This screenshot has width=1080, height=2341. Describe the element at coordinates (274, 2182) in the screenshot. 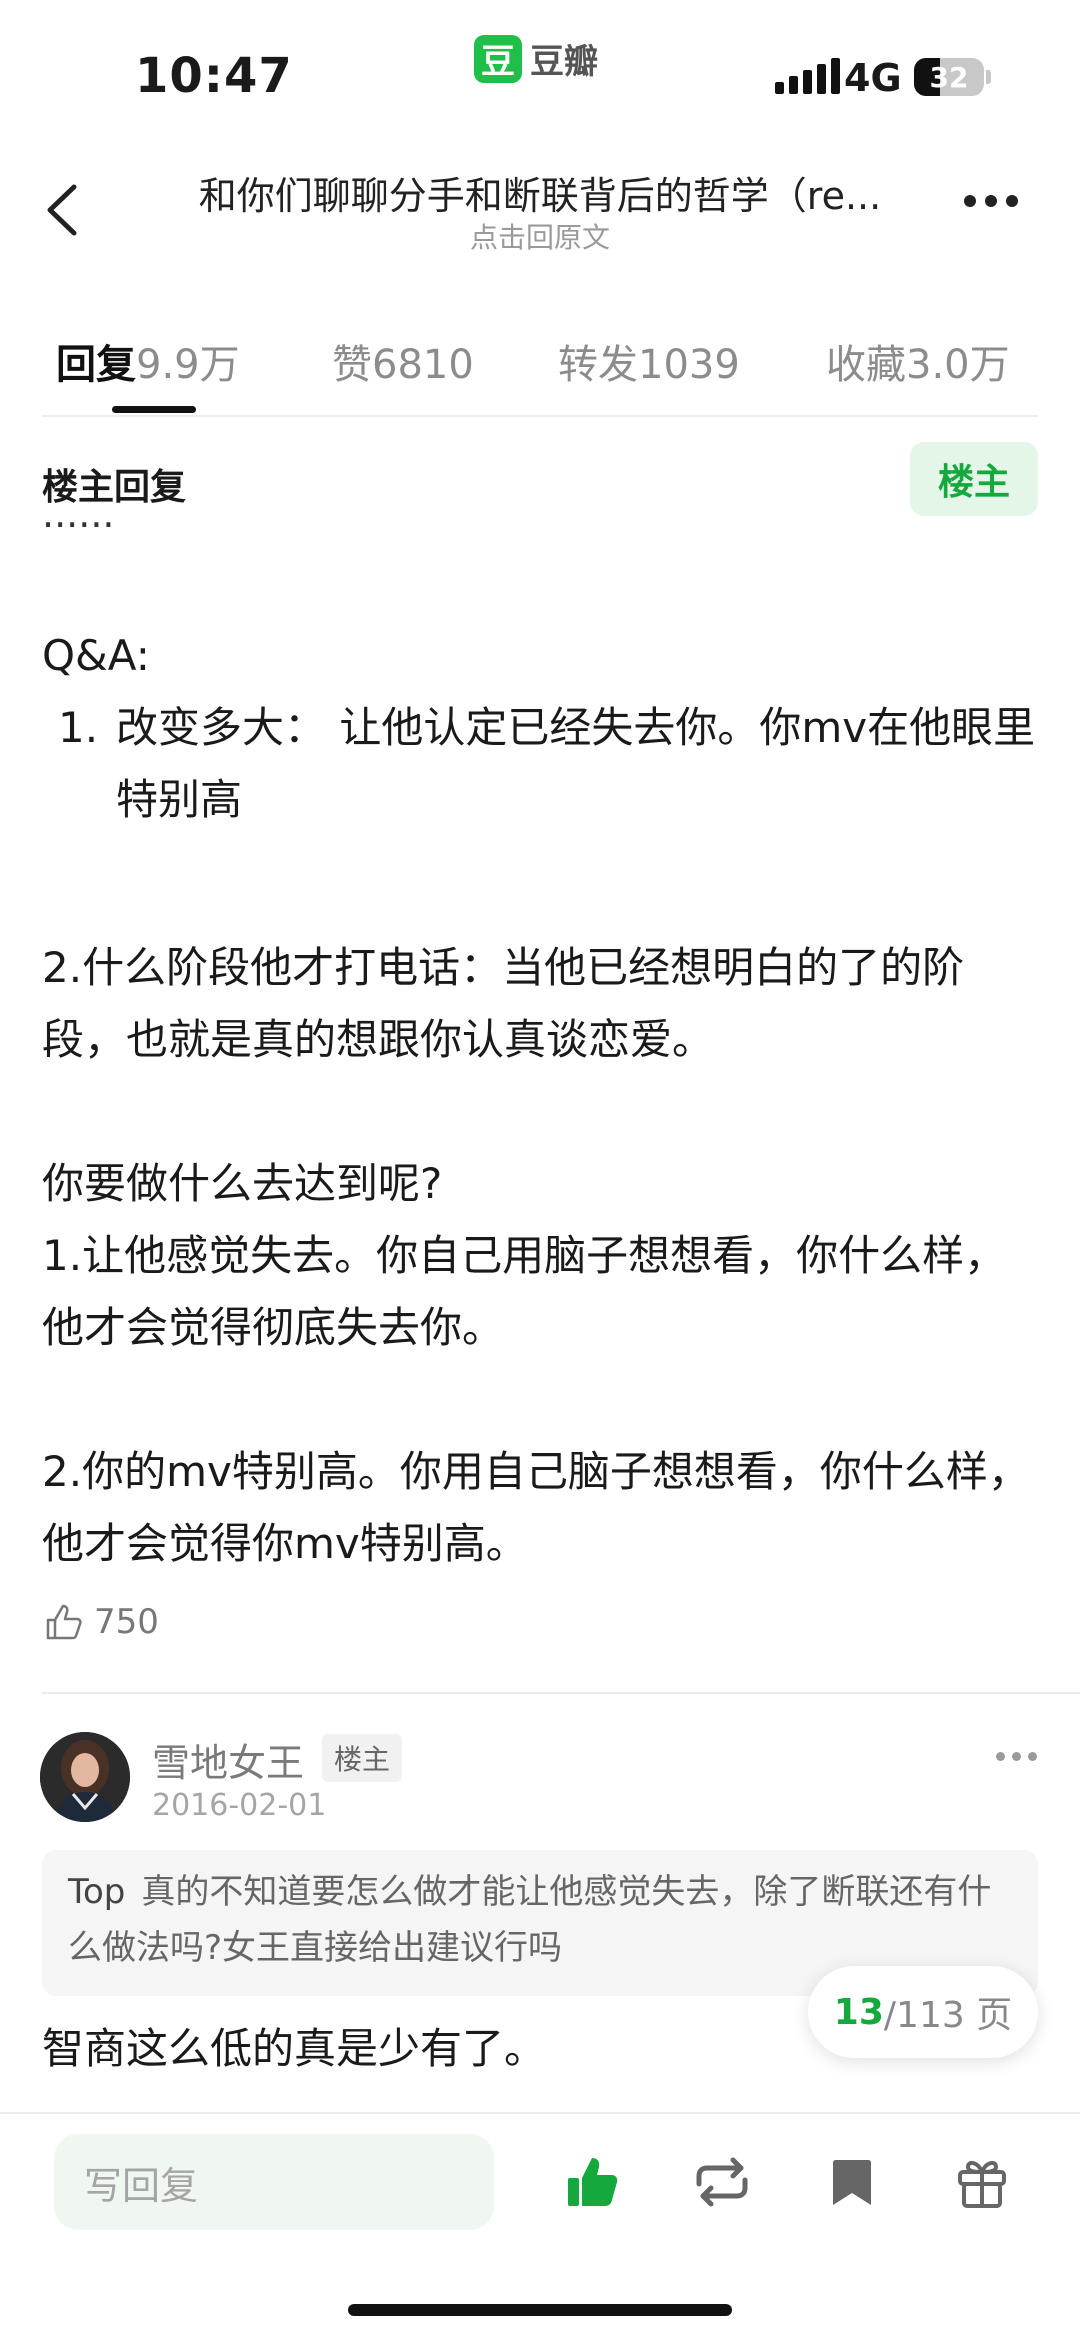

I see `reply-input: 写回复` at that location.